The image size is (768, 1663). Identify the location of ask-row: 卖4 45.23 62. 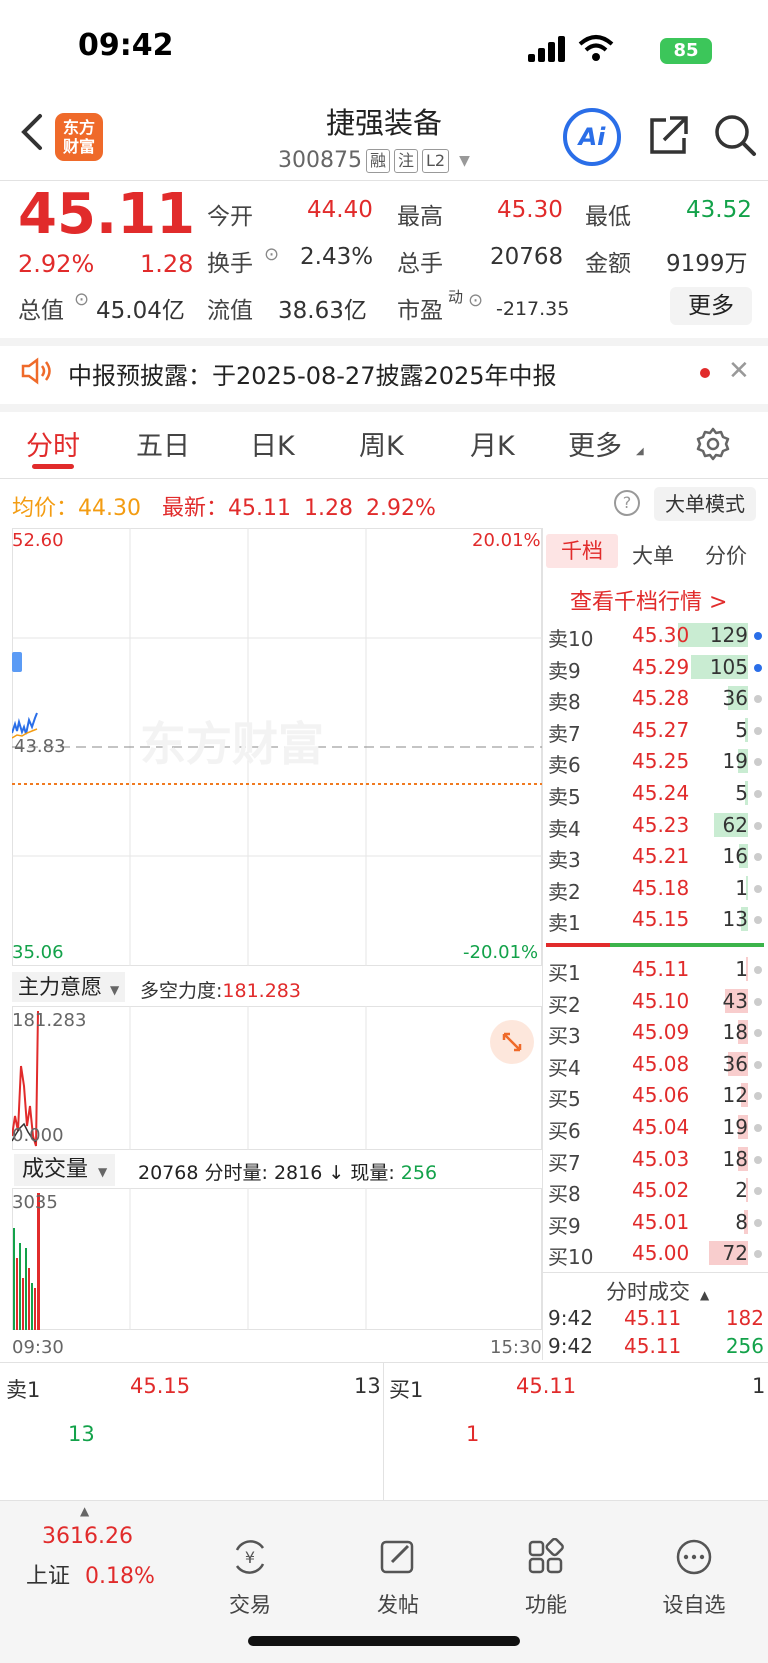
(657, 825).